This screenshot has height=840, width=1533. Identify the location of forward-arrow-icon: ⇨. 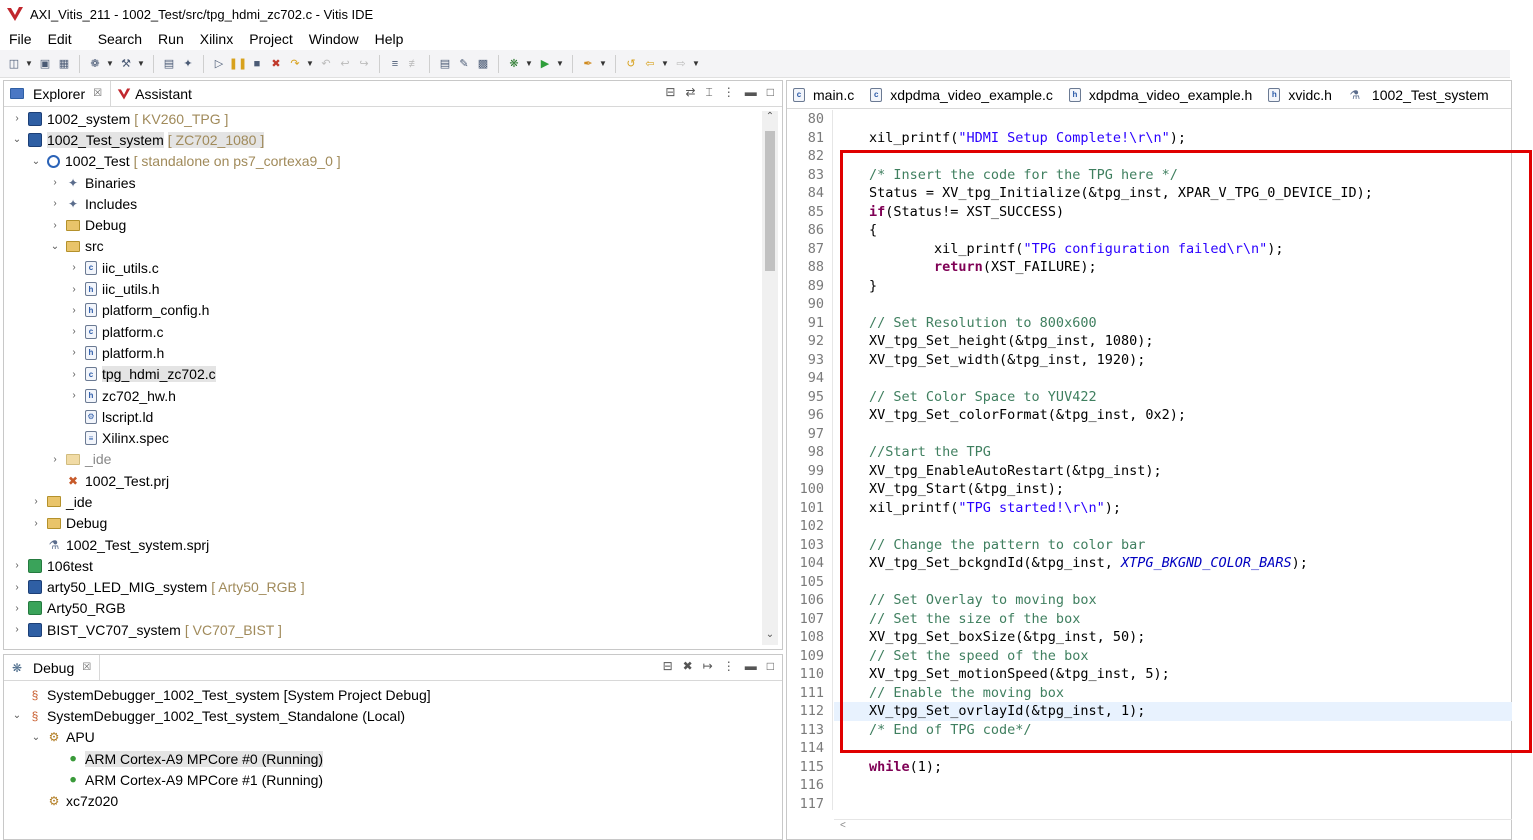
(681, 64).